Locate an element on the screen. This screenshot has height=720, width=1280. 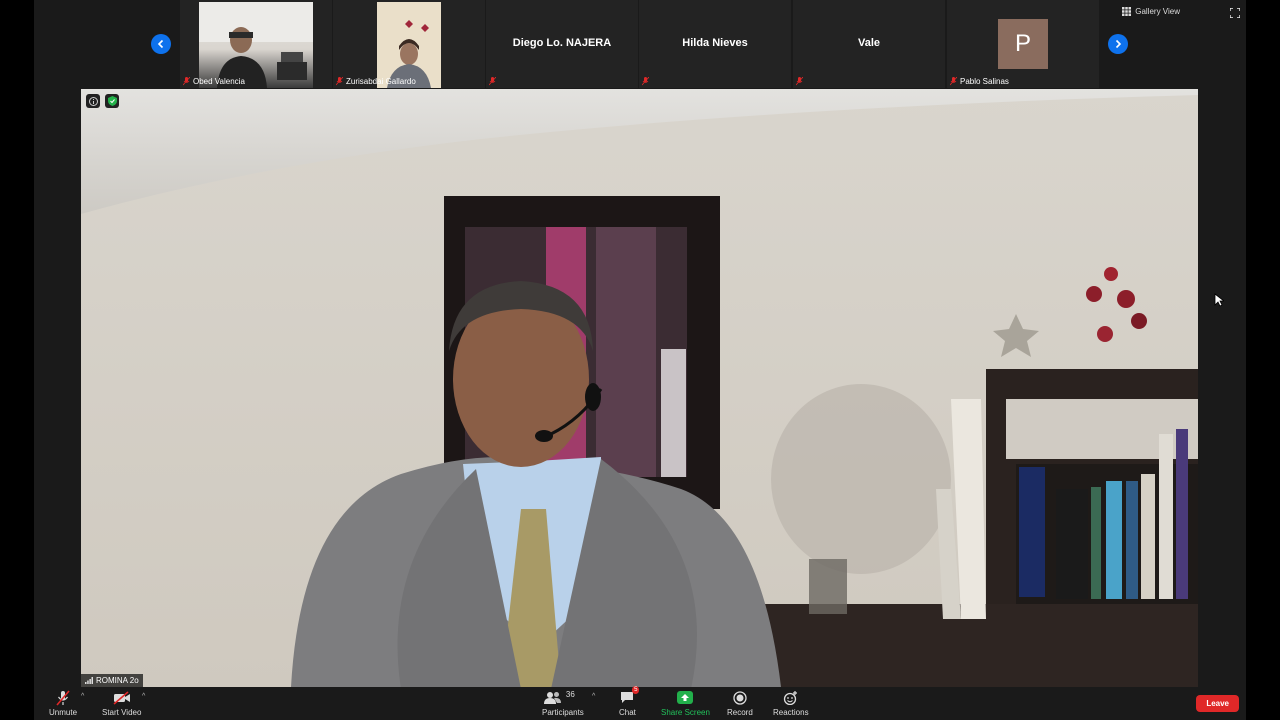
encryption-shield-icon is located at coordinates (112, 101).